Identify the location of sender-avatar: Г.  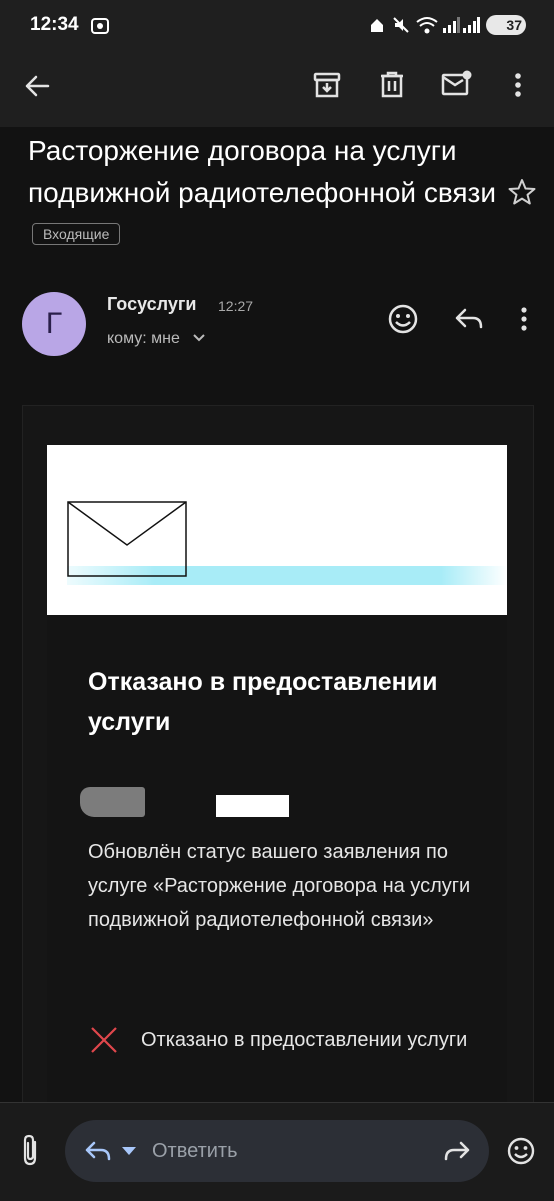
(54, 324).